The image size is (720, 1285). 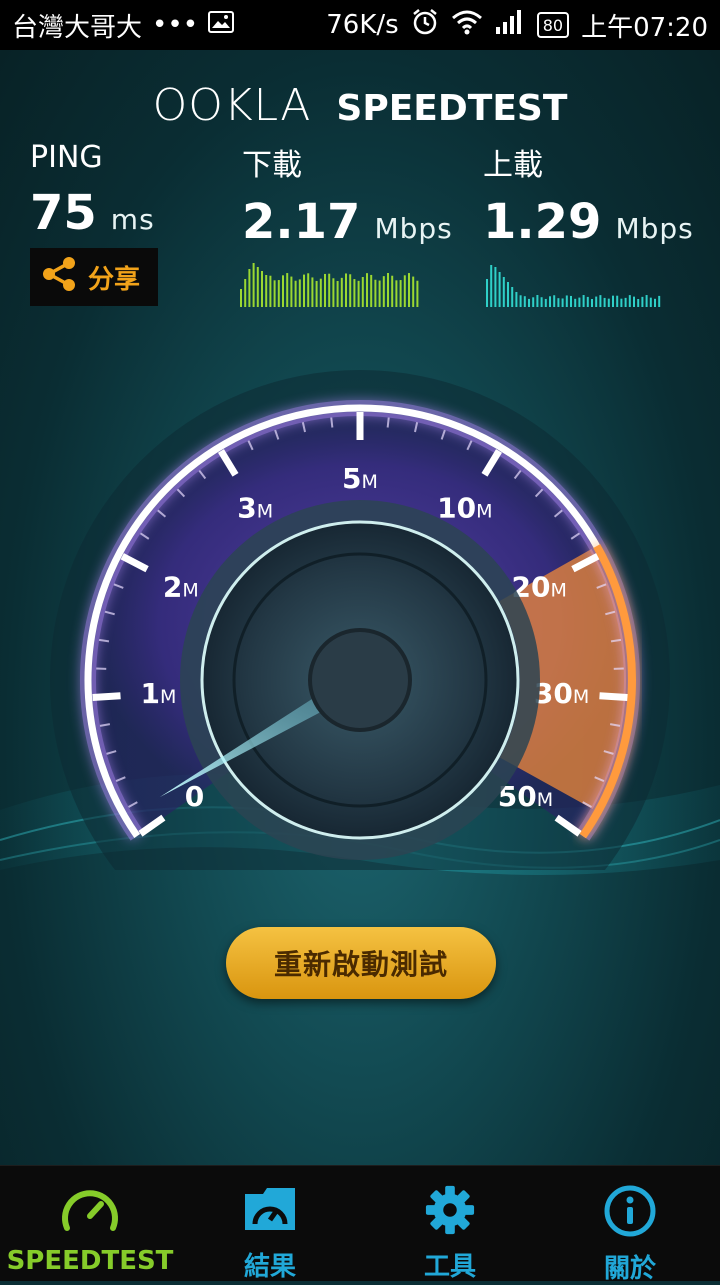 I want to click on battery-icon: 80, so click(x=553, y=25).